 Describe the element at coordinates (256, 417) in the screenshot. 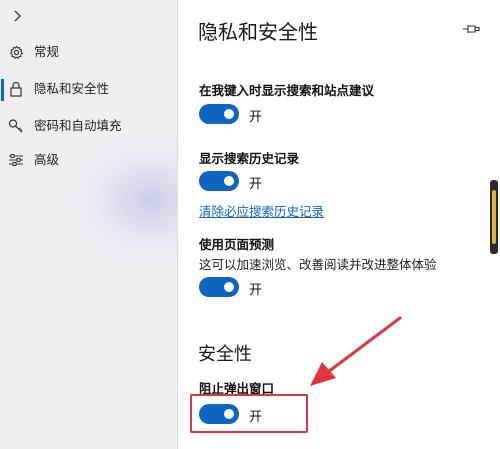

I see `popups-state: 开` at that location.